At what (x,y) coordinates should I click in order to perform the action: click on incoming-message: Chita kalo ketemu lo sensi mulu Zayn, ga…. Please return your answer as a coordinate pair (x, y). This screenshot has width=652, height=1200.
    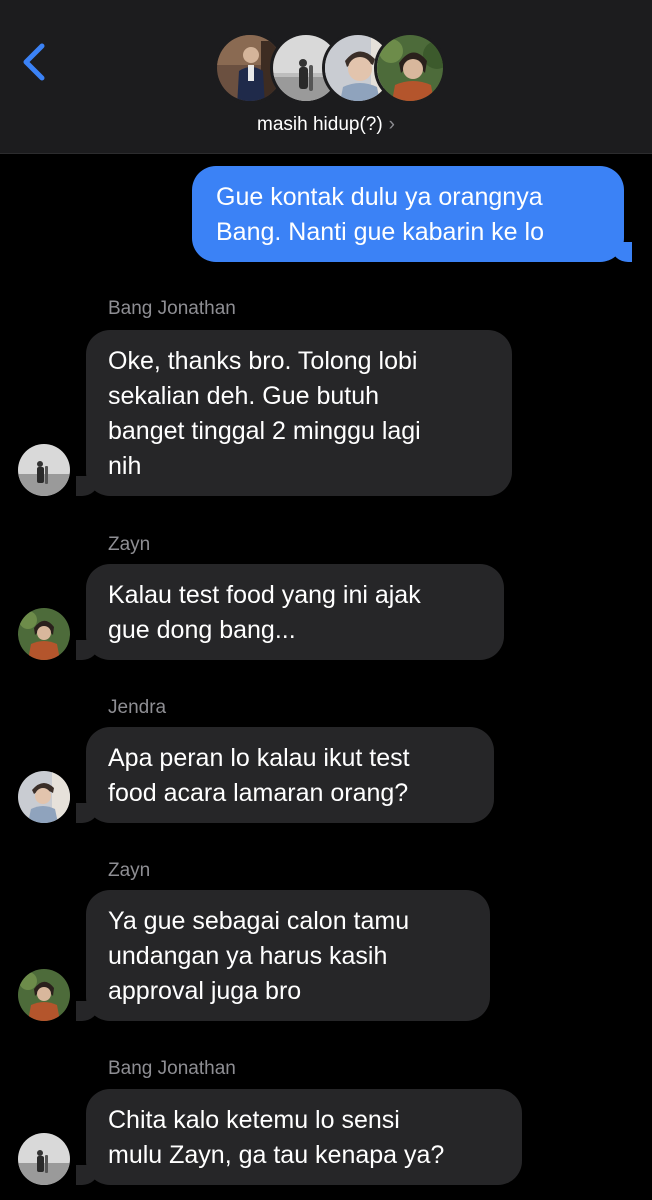
    Looking at the image, I should click on (304, 1137).